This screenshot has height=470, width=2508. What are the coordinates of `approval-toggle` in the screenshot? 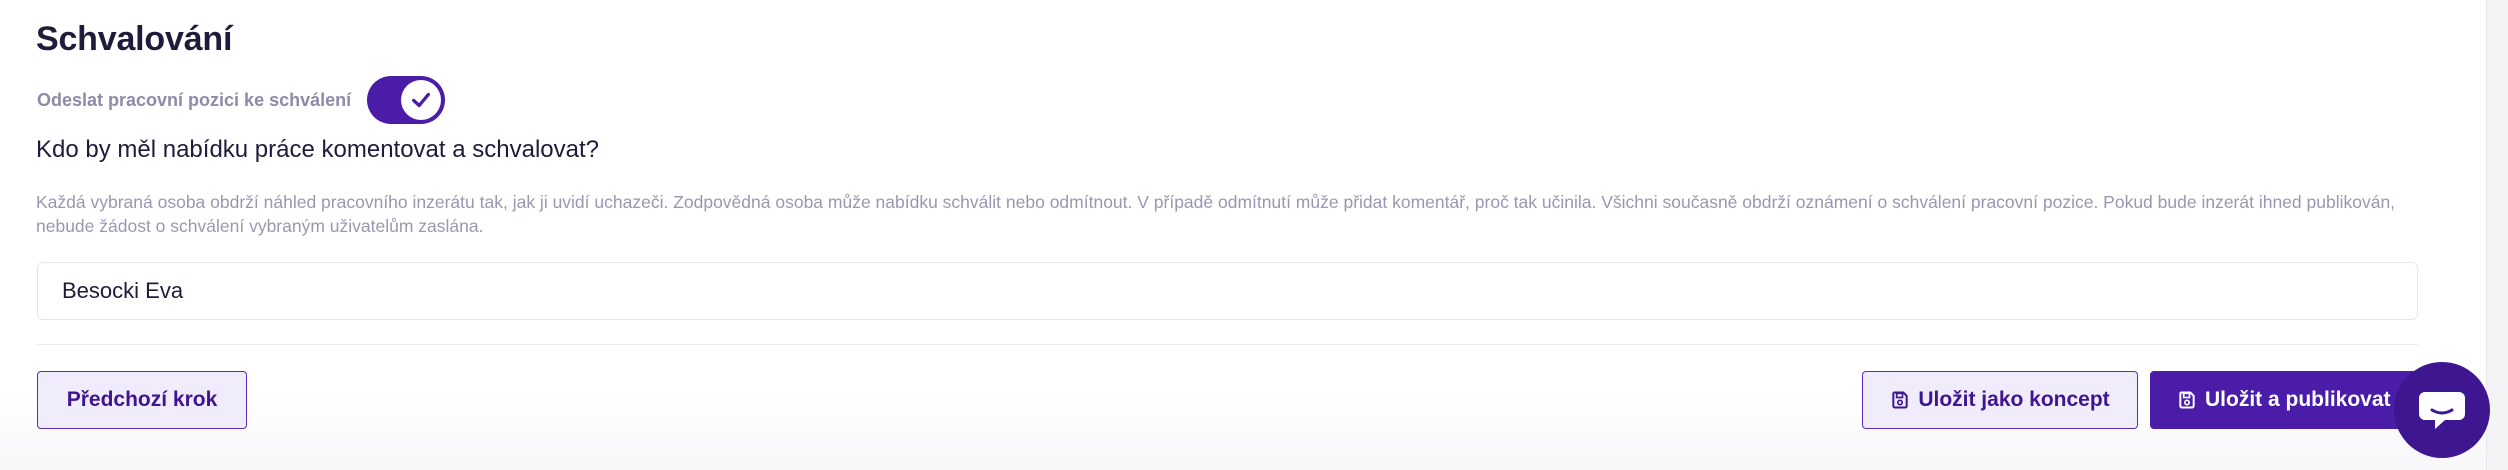 It's located at (406, 100).